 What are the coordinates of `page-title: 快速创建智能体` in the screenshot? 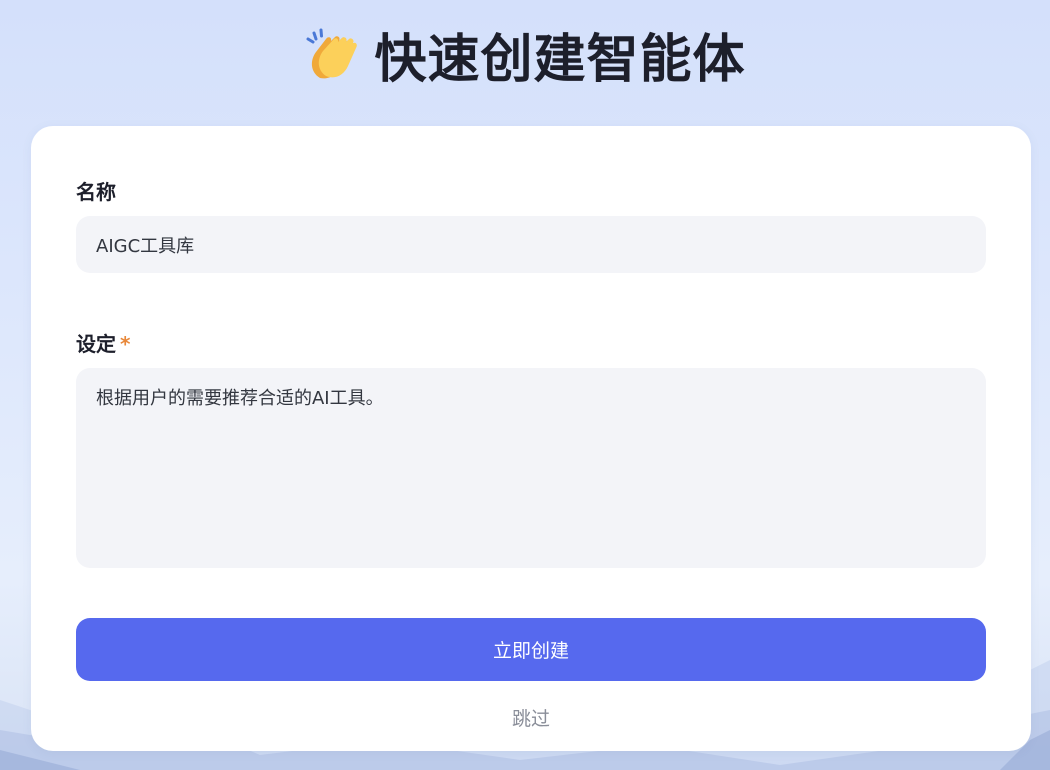 It's located at (560, 59).